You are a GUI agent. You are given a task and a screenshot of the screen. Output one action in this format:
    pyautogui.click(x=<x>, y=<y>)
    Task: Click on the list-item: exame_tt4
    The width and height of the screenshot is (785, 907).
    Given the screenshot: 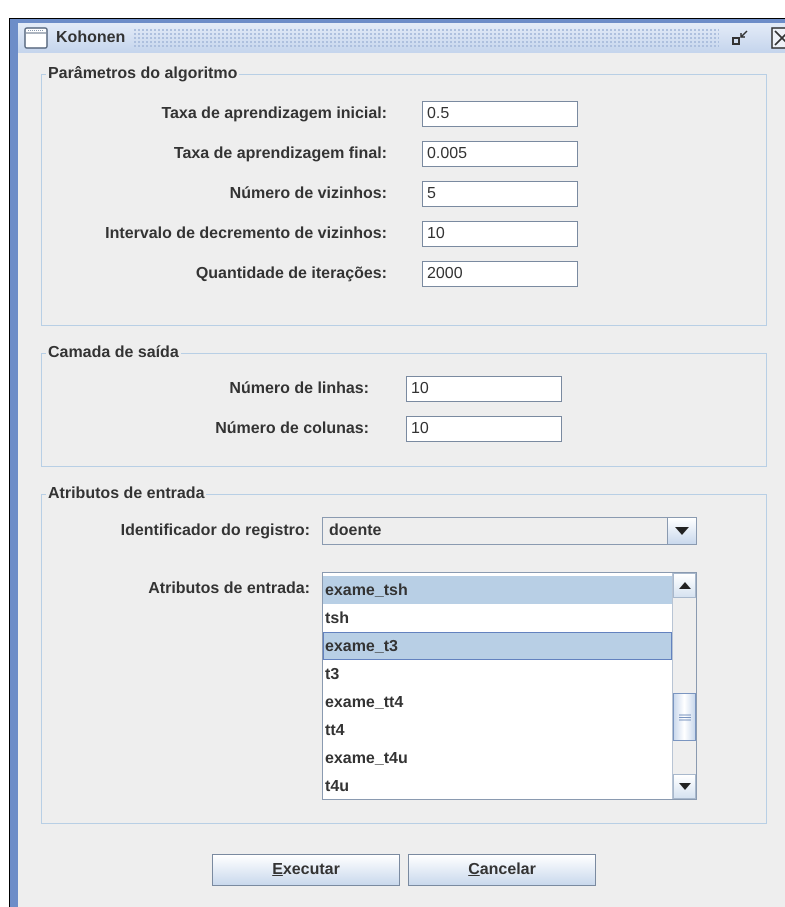 What is the action you would take?
    pyautogui.click(x=497, y=702)
    